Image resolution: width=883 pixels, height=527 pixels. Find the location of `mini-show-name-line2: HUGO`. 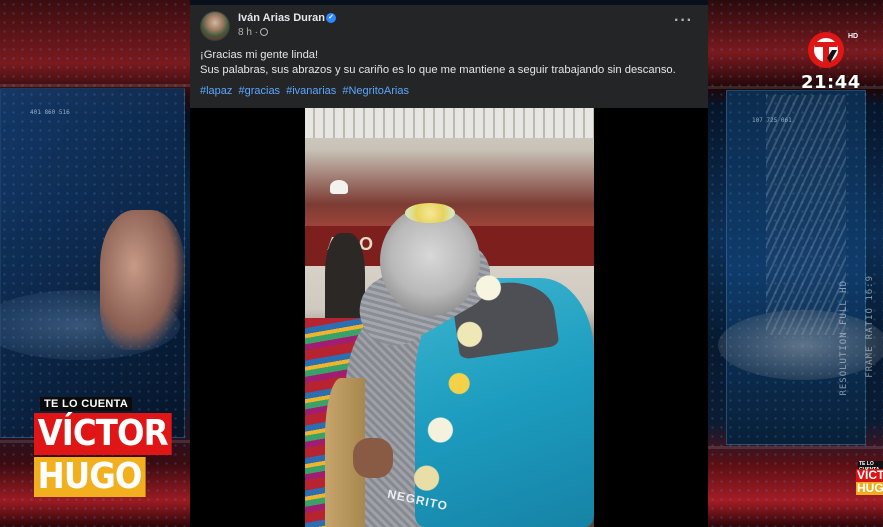

mini-show-name-line2: HUGO is located at coordinates (869, 488).